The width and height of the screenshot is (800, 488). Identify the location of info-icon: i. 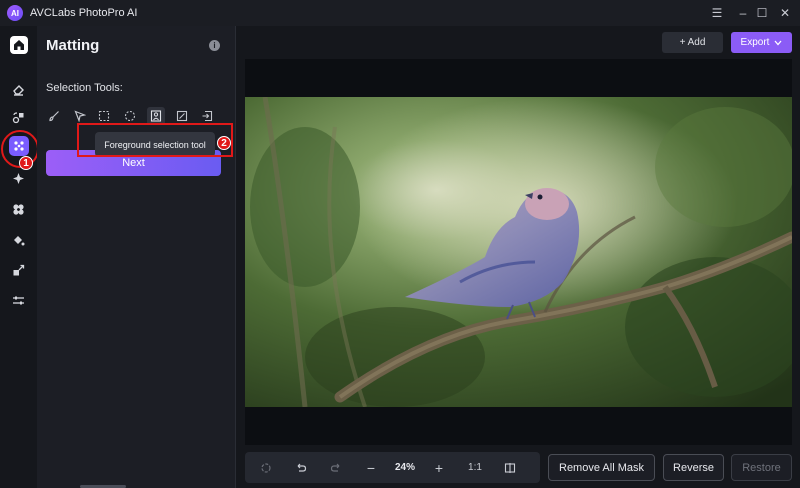
(214, 45).